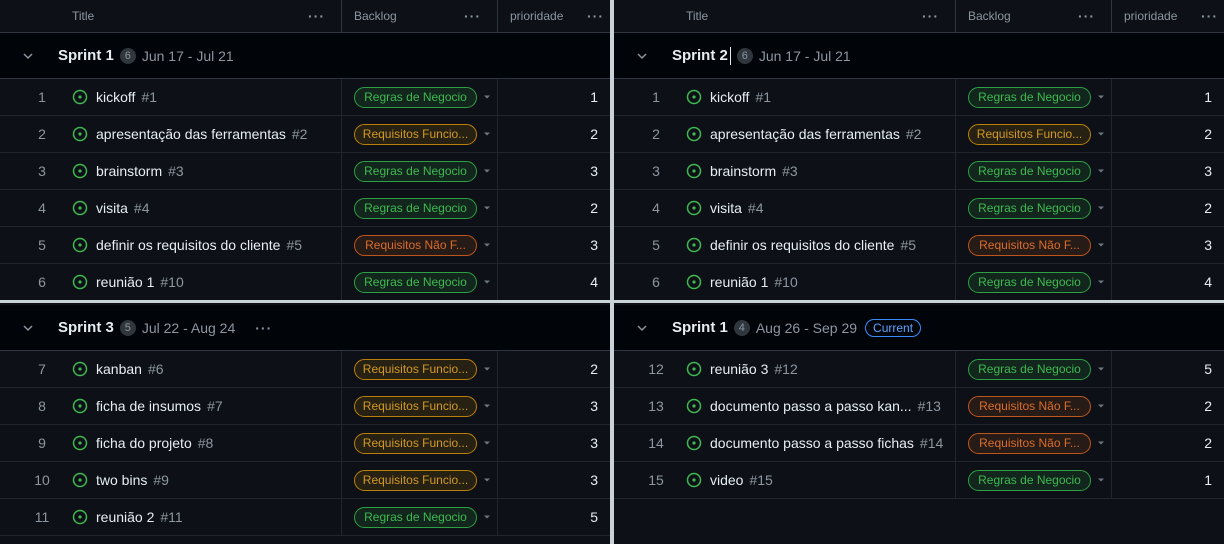 Image resolution: width=1224 pixels, height=544 pixels. I want to click on issue-title-link: reunião 1, so click(739, 282).